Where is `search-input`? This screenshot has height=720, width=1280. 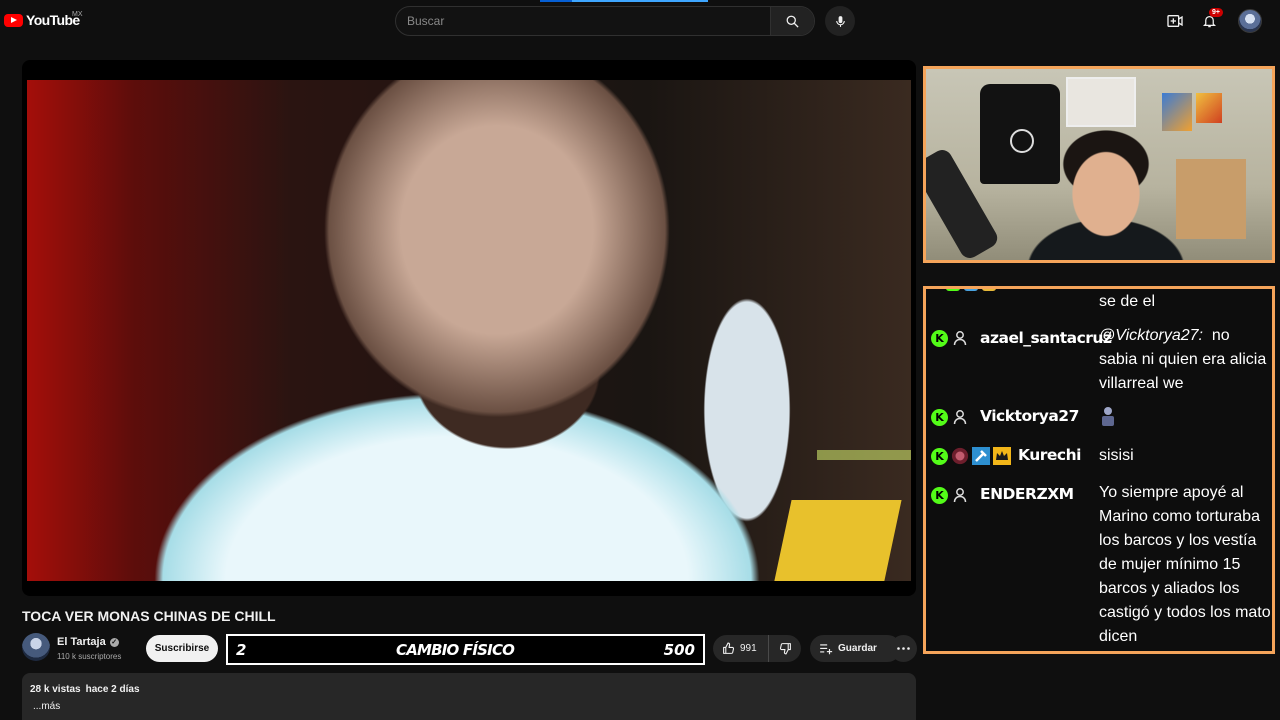 search-input is located at coordinates (583, 21).